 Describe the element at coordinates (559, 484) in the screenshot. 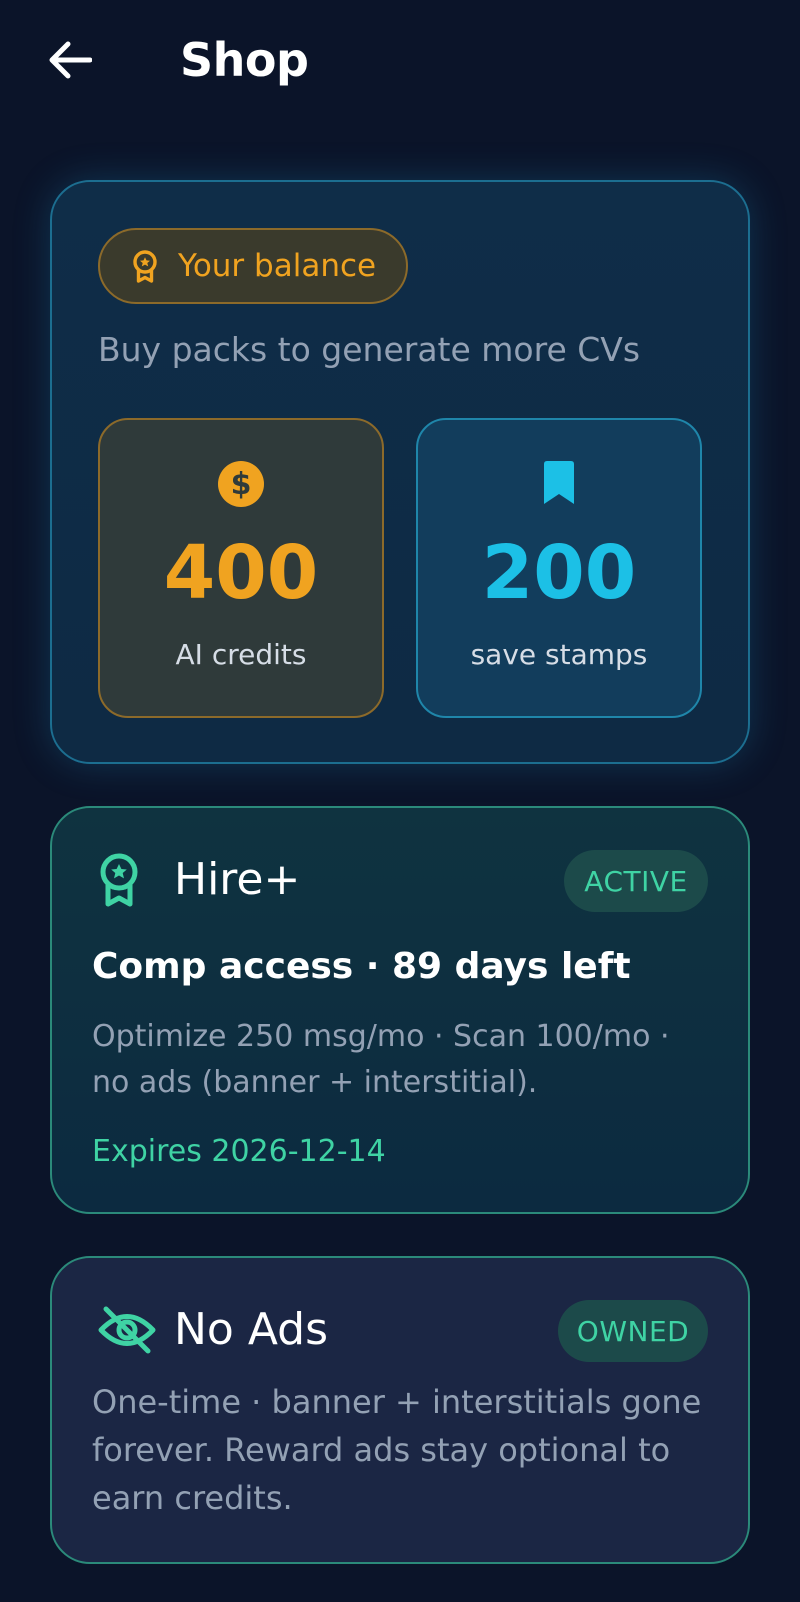

I see `bookmark-icon` at that location.